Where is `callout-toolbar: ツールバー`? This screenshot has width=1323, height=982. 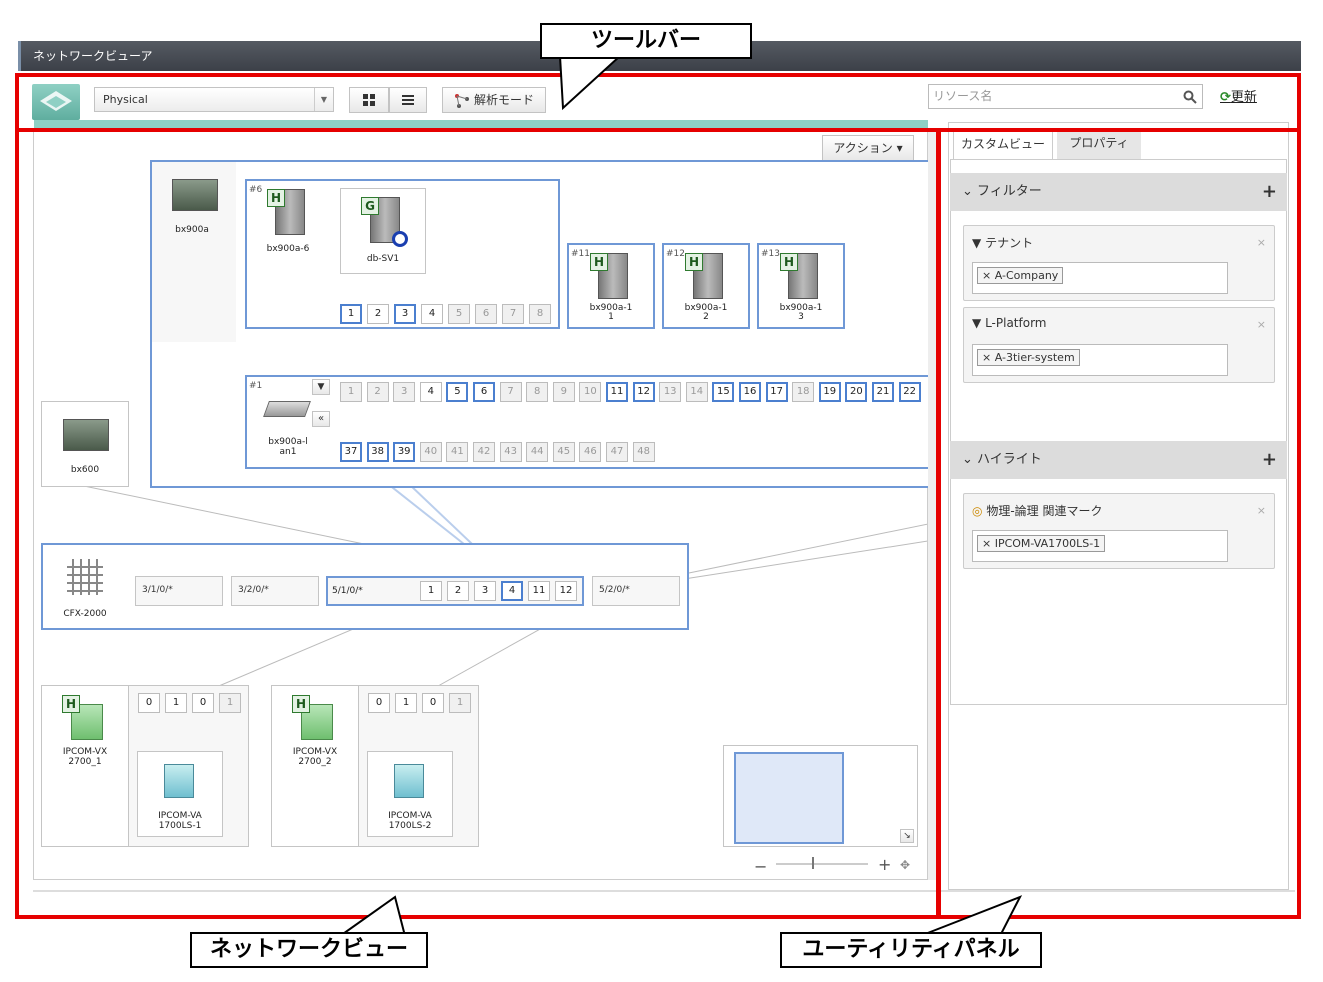 callout-toolbar: ツールバー is located at coordinates (646, 41).